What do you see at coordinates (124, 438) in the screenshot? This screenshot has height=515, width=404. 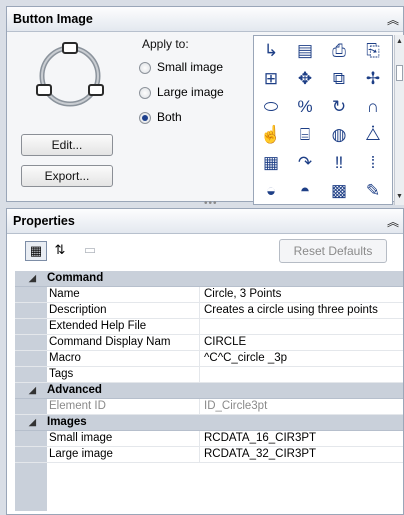 I see `property-name: Small image` at bounding box center [124, 438].